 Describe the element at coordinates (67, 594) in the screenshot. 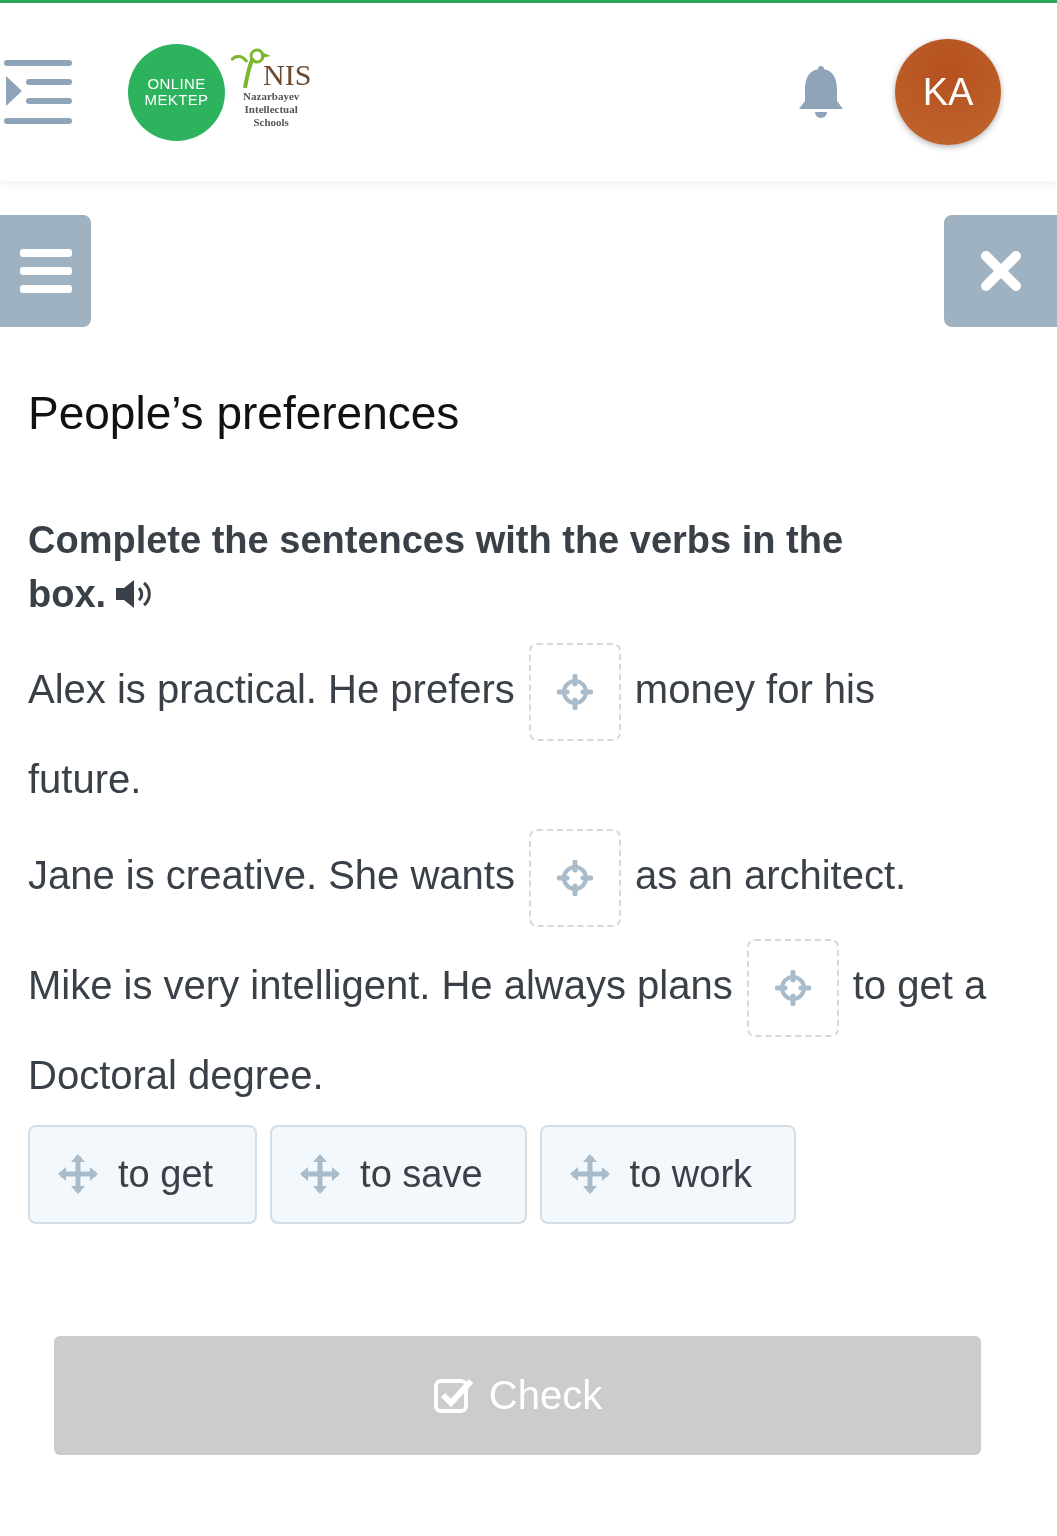

I see `instruction-text: box.` at that location.